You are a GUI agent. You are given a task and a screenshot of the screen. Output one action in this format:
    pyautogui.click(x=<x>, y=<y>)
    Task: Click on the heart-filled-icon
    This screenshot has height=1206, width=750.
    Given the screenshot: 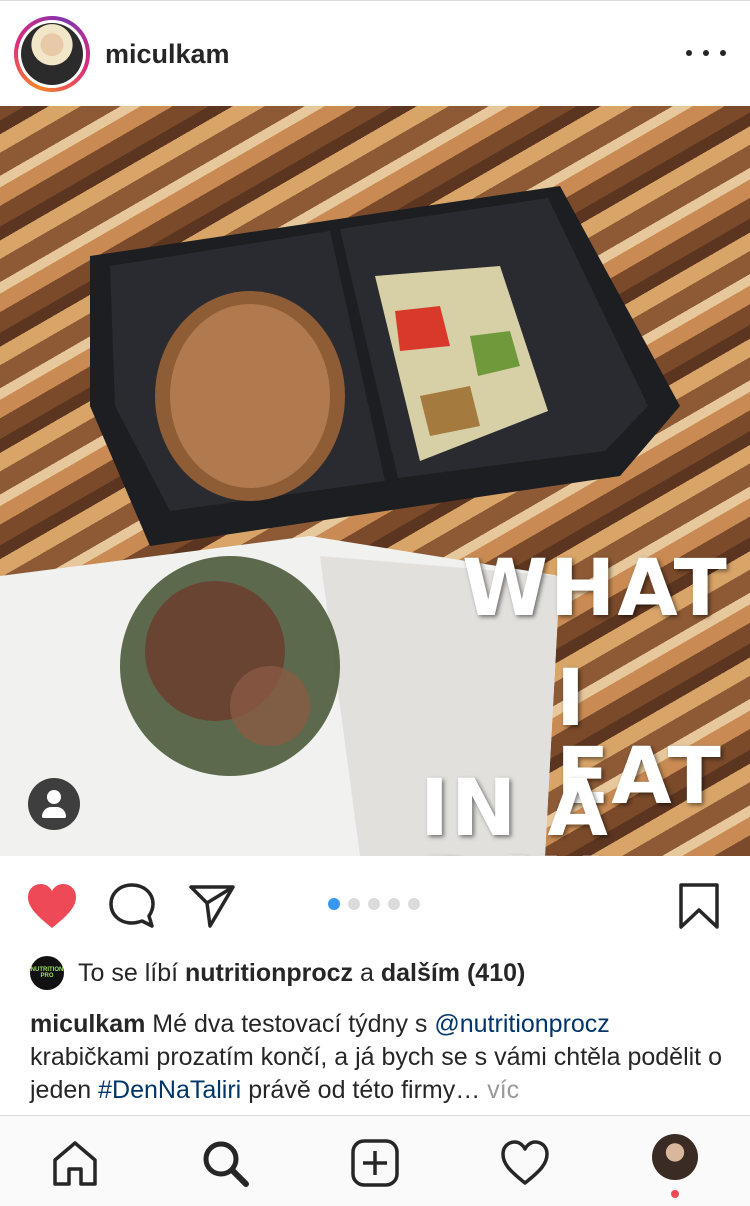 What is the action you would take?
    pyautogui.click(x=52, y=906)
    